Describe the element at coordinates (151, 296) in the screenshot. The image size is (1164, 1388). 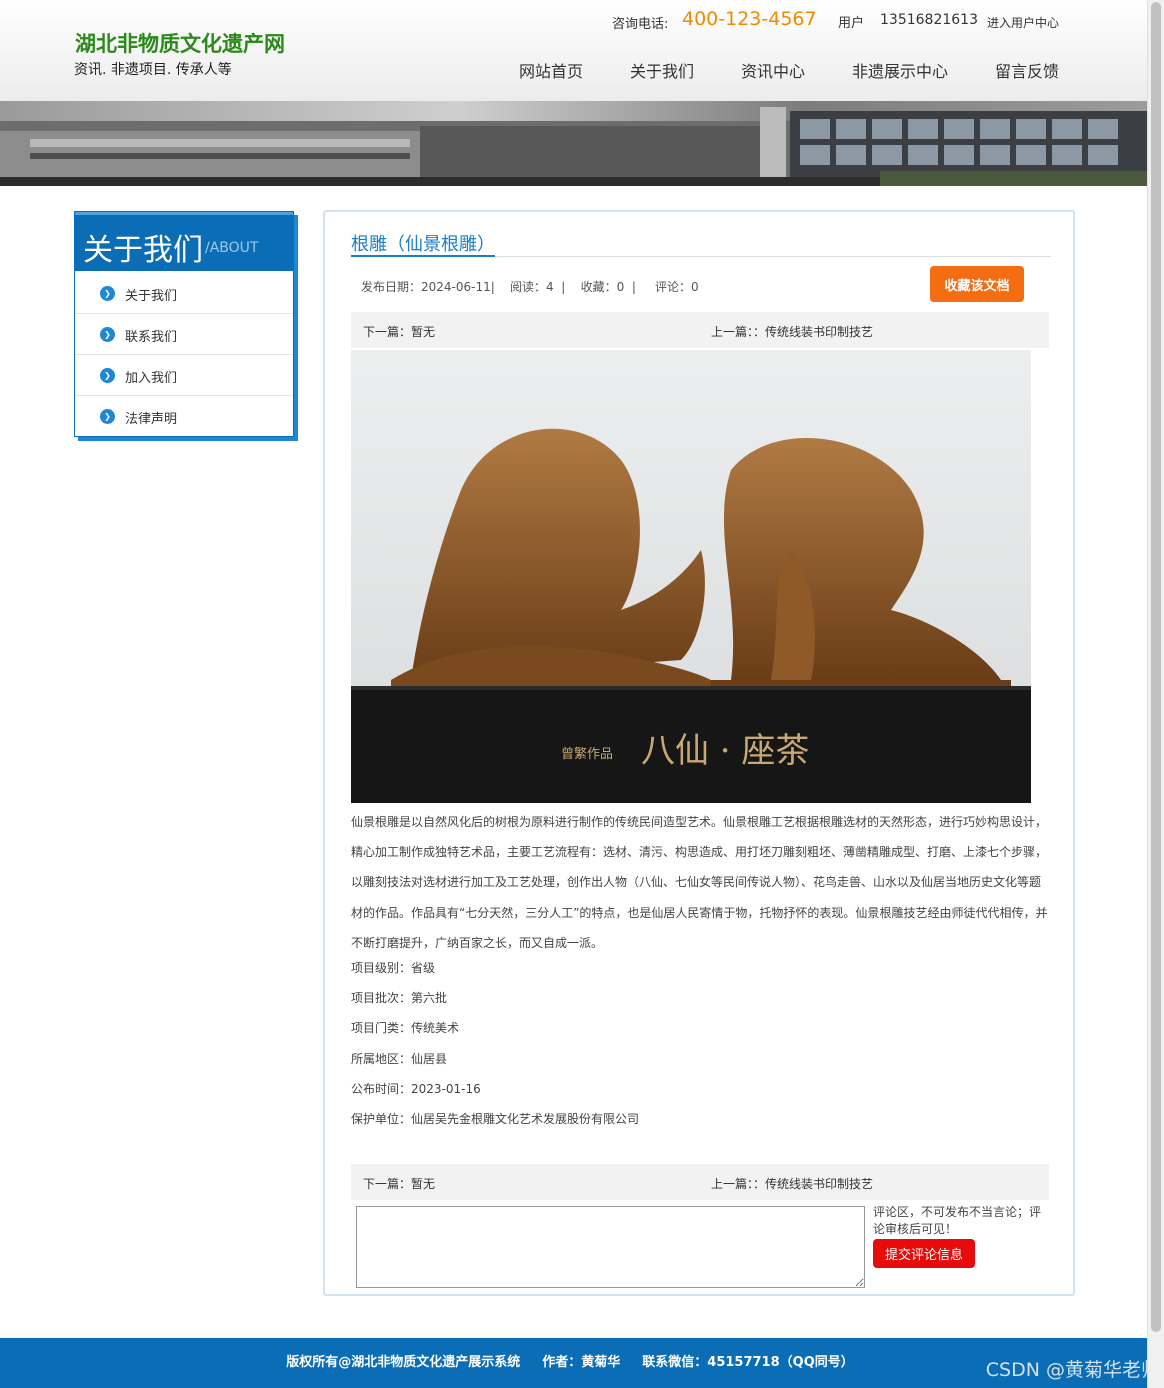
I see `sidebar-item-label: 关于我们` at that location.